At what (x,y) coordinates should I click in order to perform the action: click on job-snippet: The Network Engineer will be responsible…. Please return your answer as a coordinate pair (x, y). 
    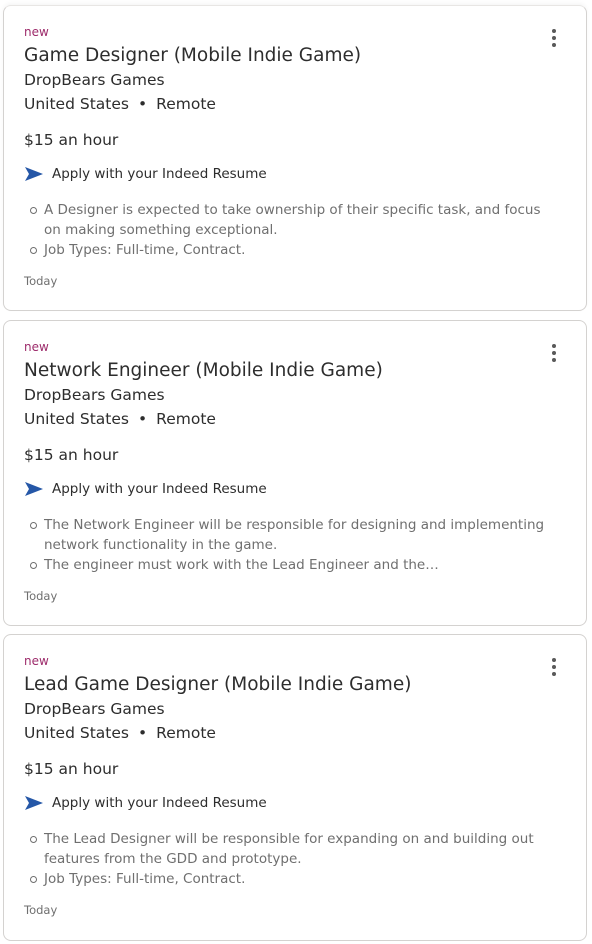
    Looking at the image, I should click on (289, 545).